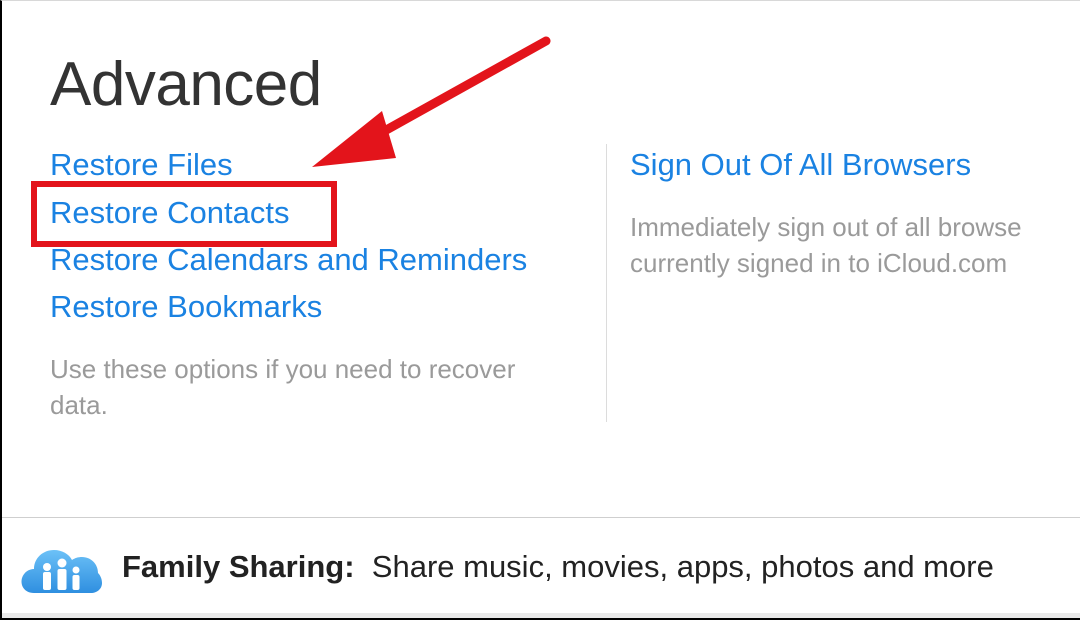 Image resolution: width=1082 pixels, height=622 pixels. What do you see at coordinates (826, 227) in the screenshot?
I see `sign-out-description-line1: Immediately sign out of all browse` at bounding box center [826, 227].